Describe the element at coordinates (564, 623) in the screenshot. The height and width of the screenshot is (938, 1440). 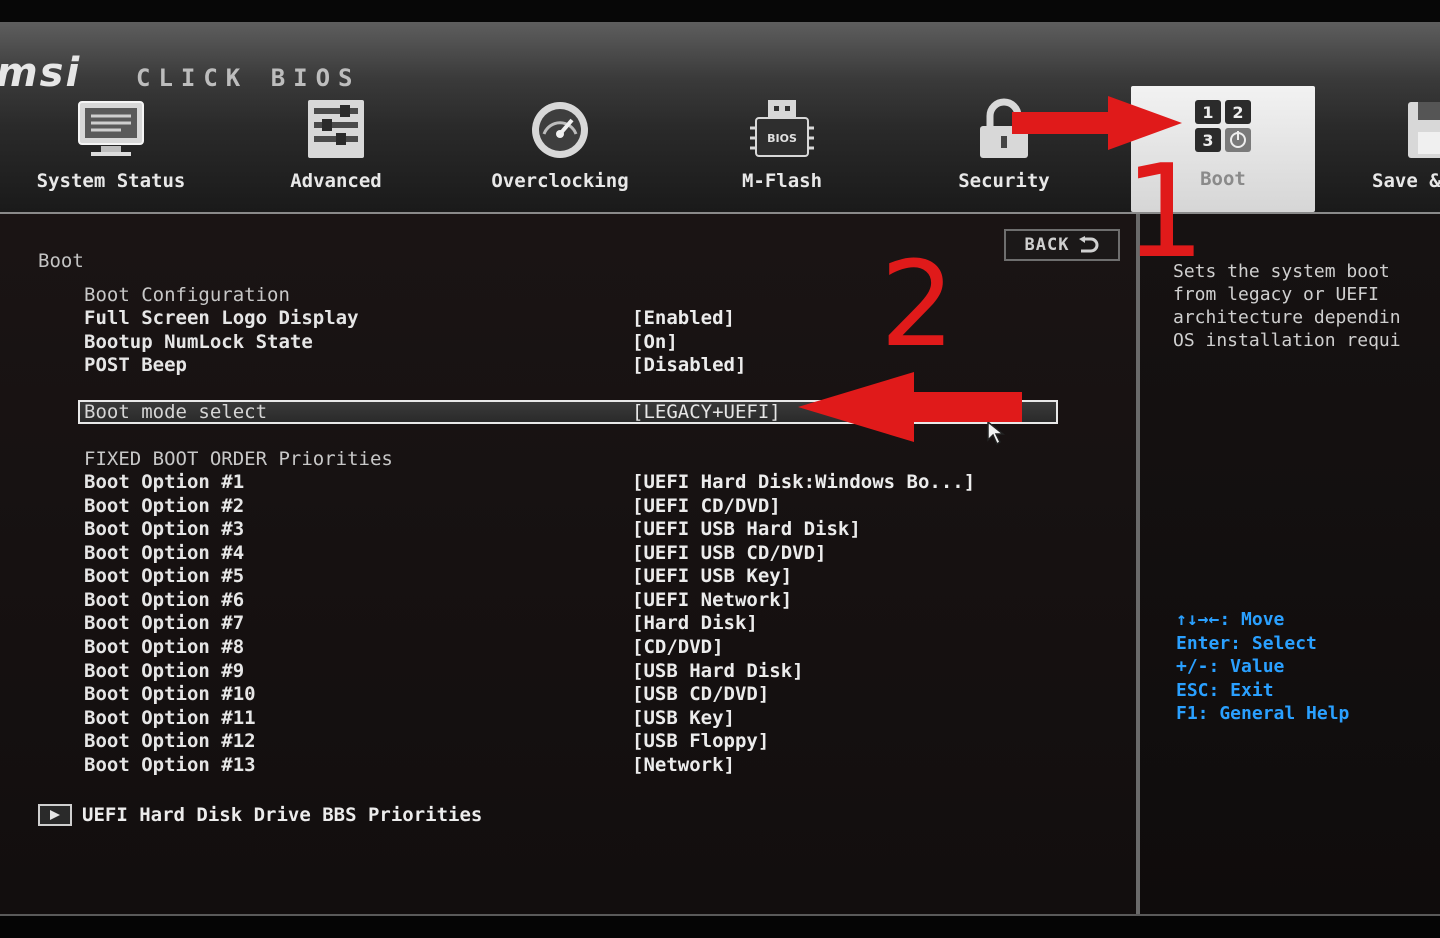
I see `boot-option-row: Boot Option #7 [Hard Disk]` at that location.